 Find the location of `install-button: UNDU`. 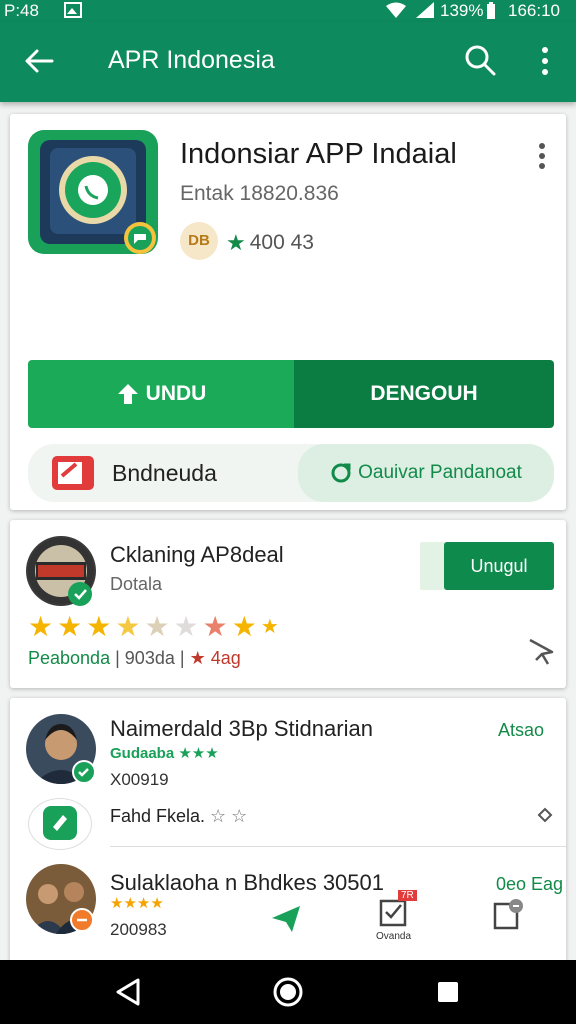

install-button: UNDU is located at coordinates (161, 394).